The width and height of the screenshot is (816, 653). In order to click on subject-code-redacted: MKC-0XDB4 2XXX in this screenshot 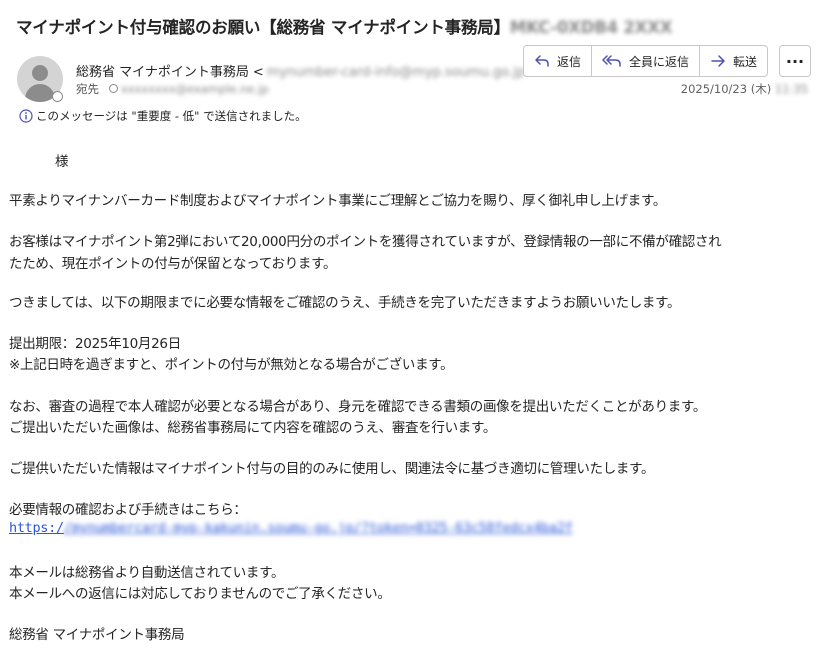, I will do `click(591, 27)`.